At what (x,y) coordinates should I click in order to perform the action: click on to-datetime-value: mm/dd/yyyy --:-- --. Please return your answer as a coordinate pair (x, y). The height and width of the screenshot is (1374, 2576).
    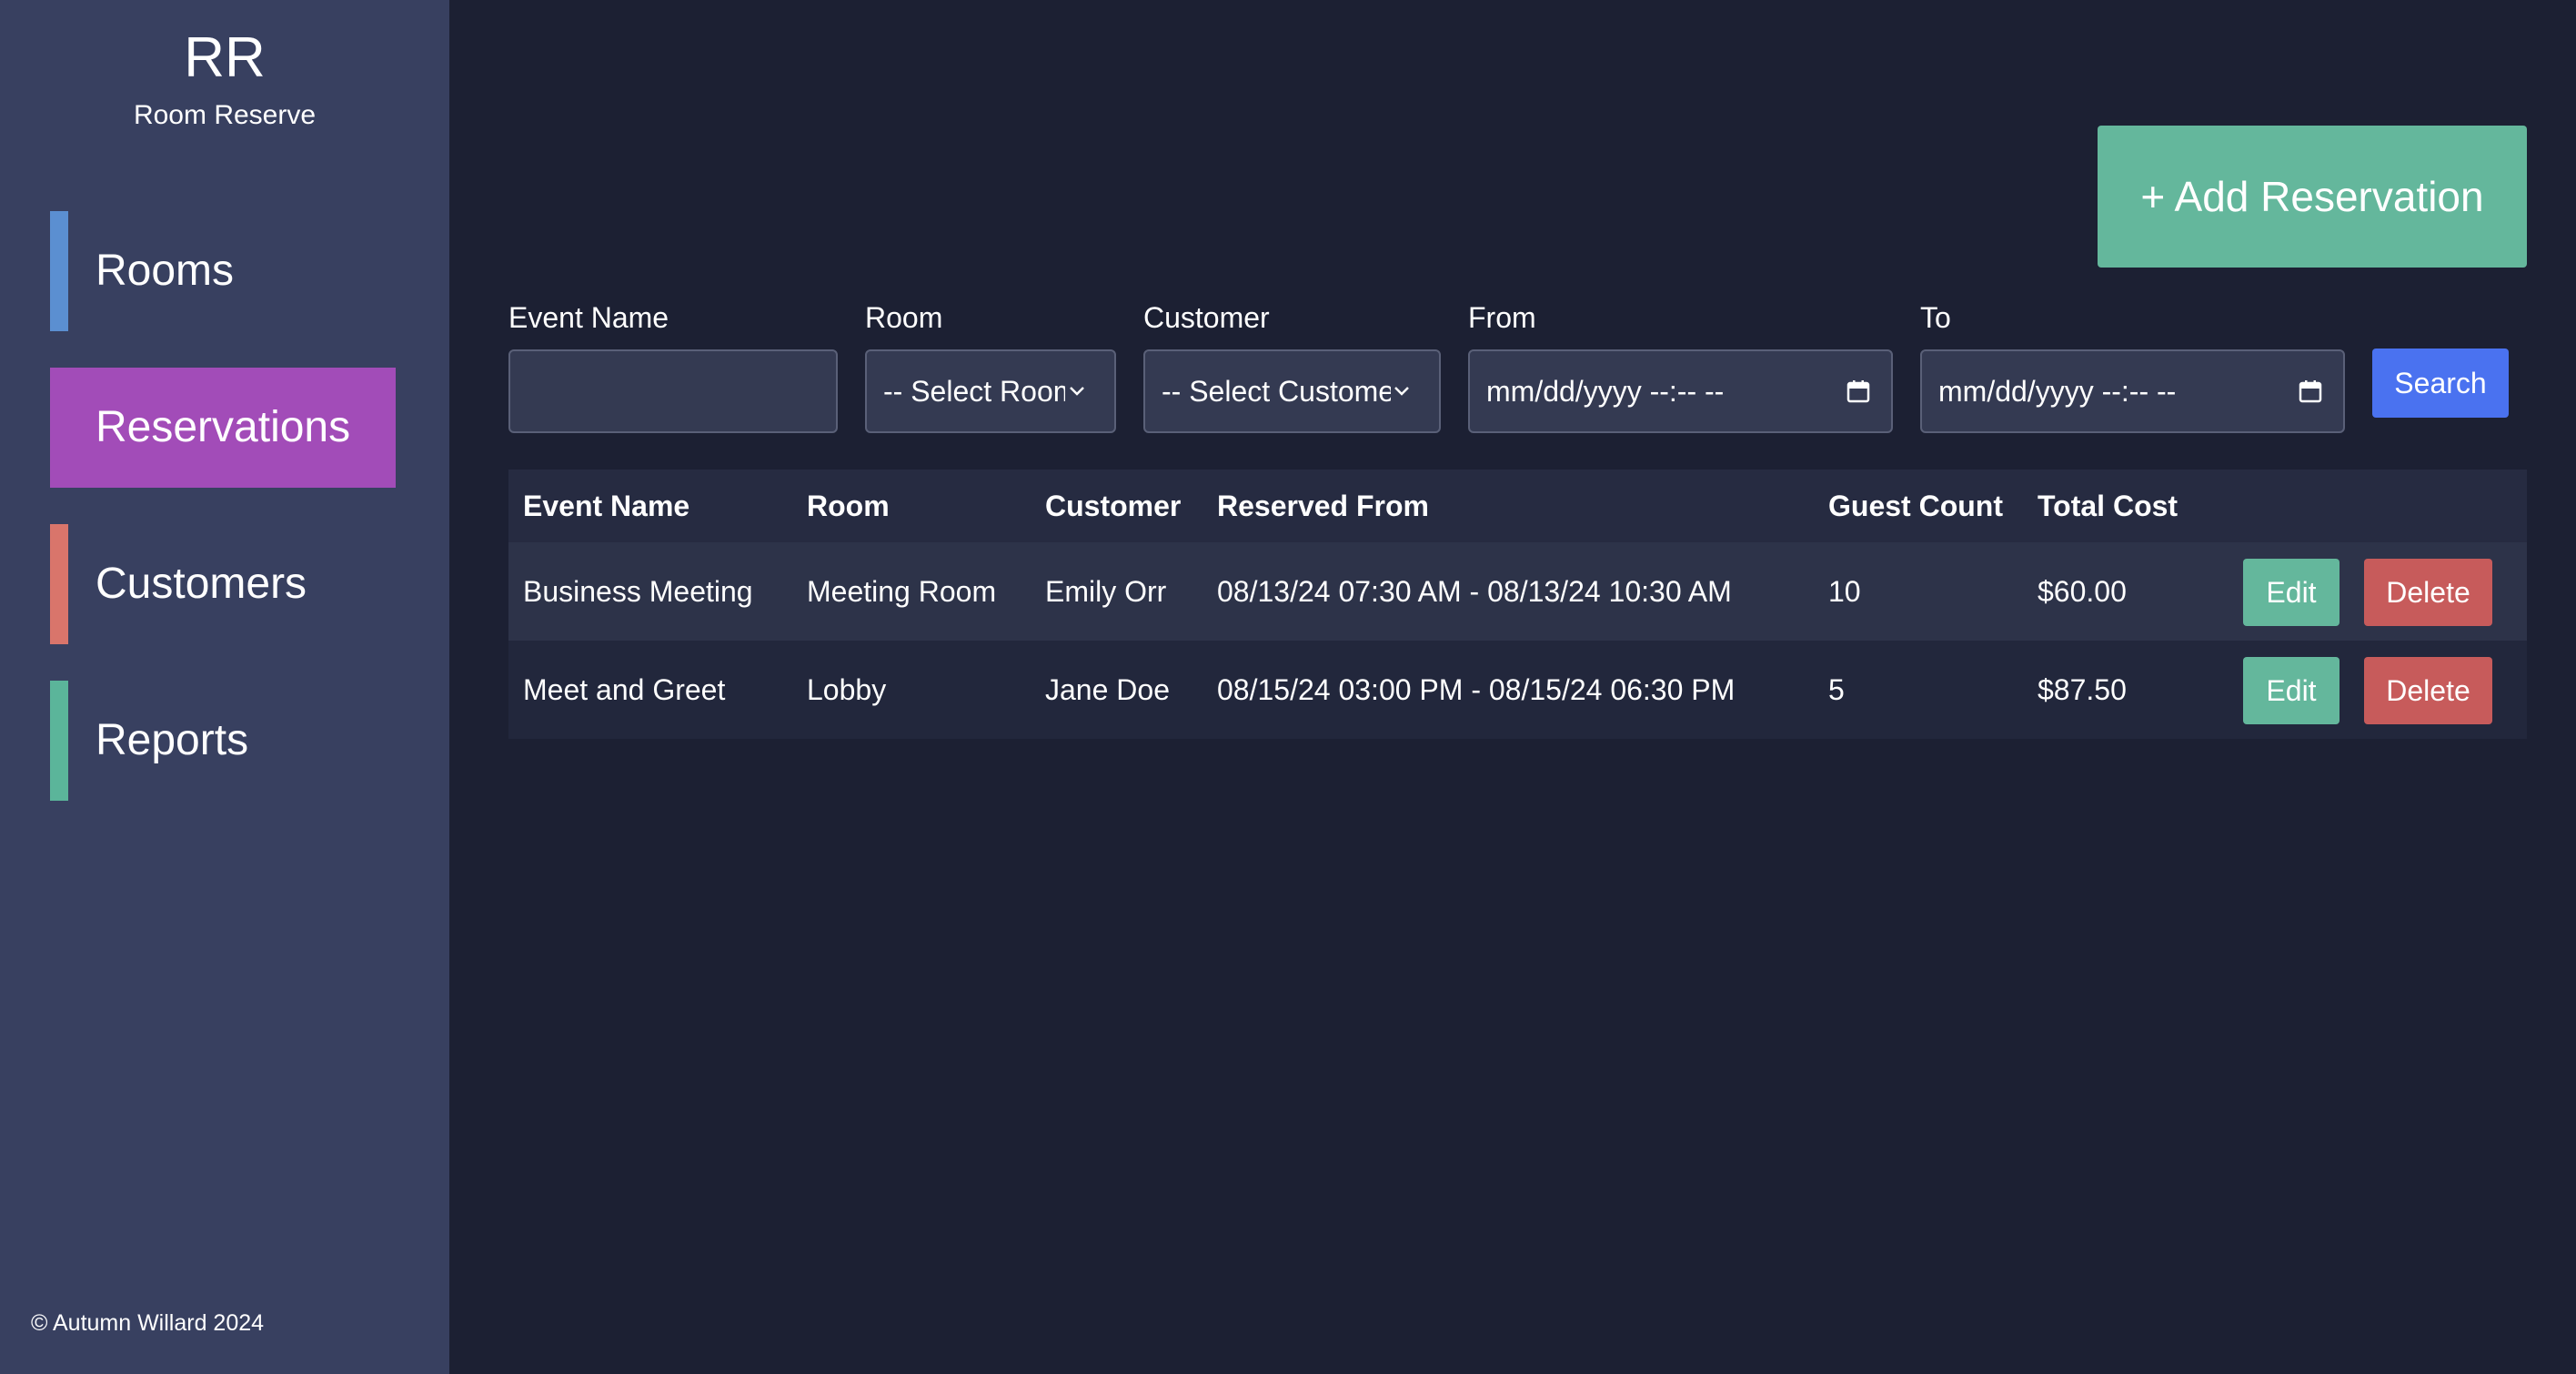
    Looking at the image, I should click on (2057, 391).